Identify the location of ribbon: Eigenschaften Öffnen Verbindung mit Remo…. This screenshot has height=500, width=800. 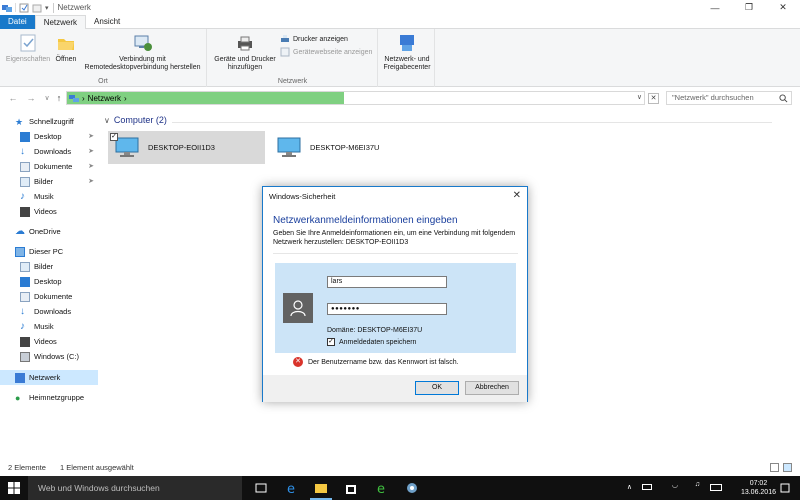
(400, 58).